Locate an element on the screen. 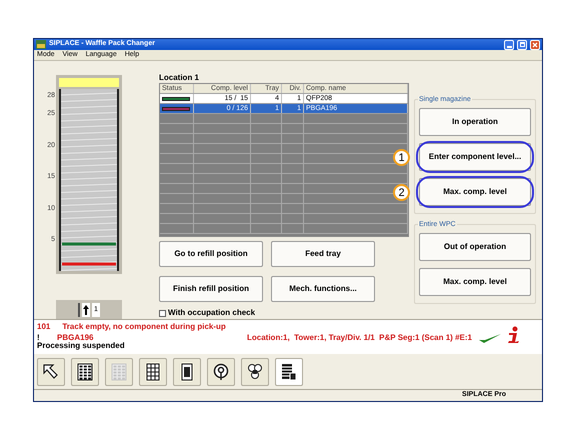 The image size is (576, 440). checkbox-label: With occupation check is located at coordinates (212, 313).